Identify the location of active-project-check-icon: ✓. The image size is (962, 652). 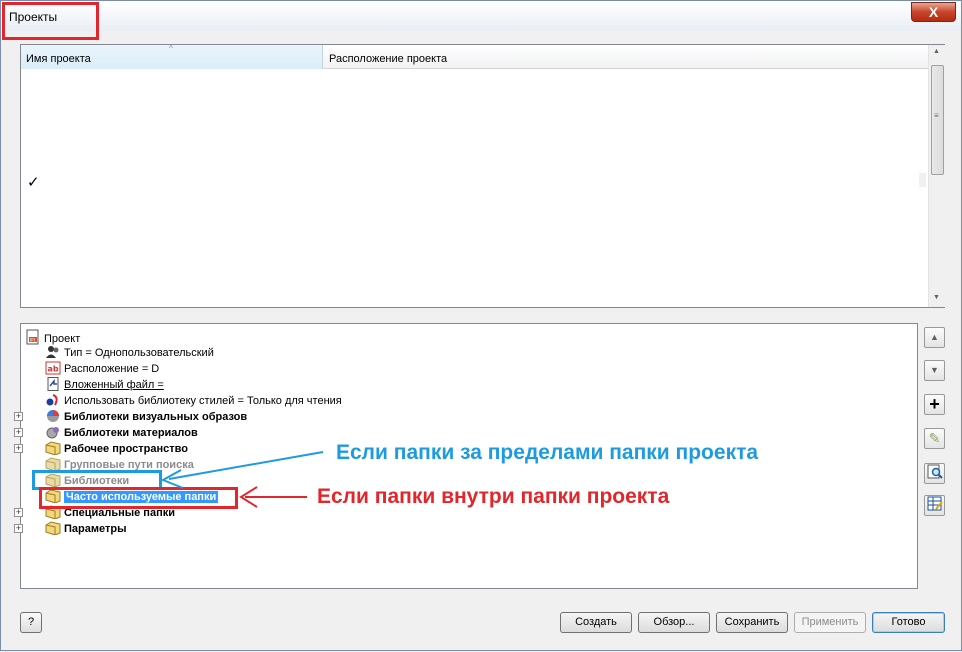
(33, 182).